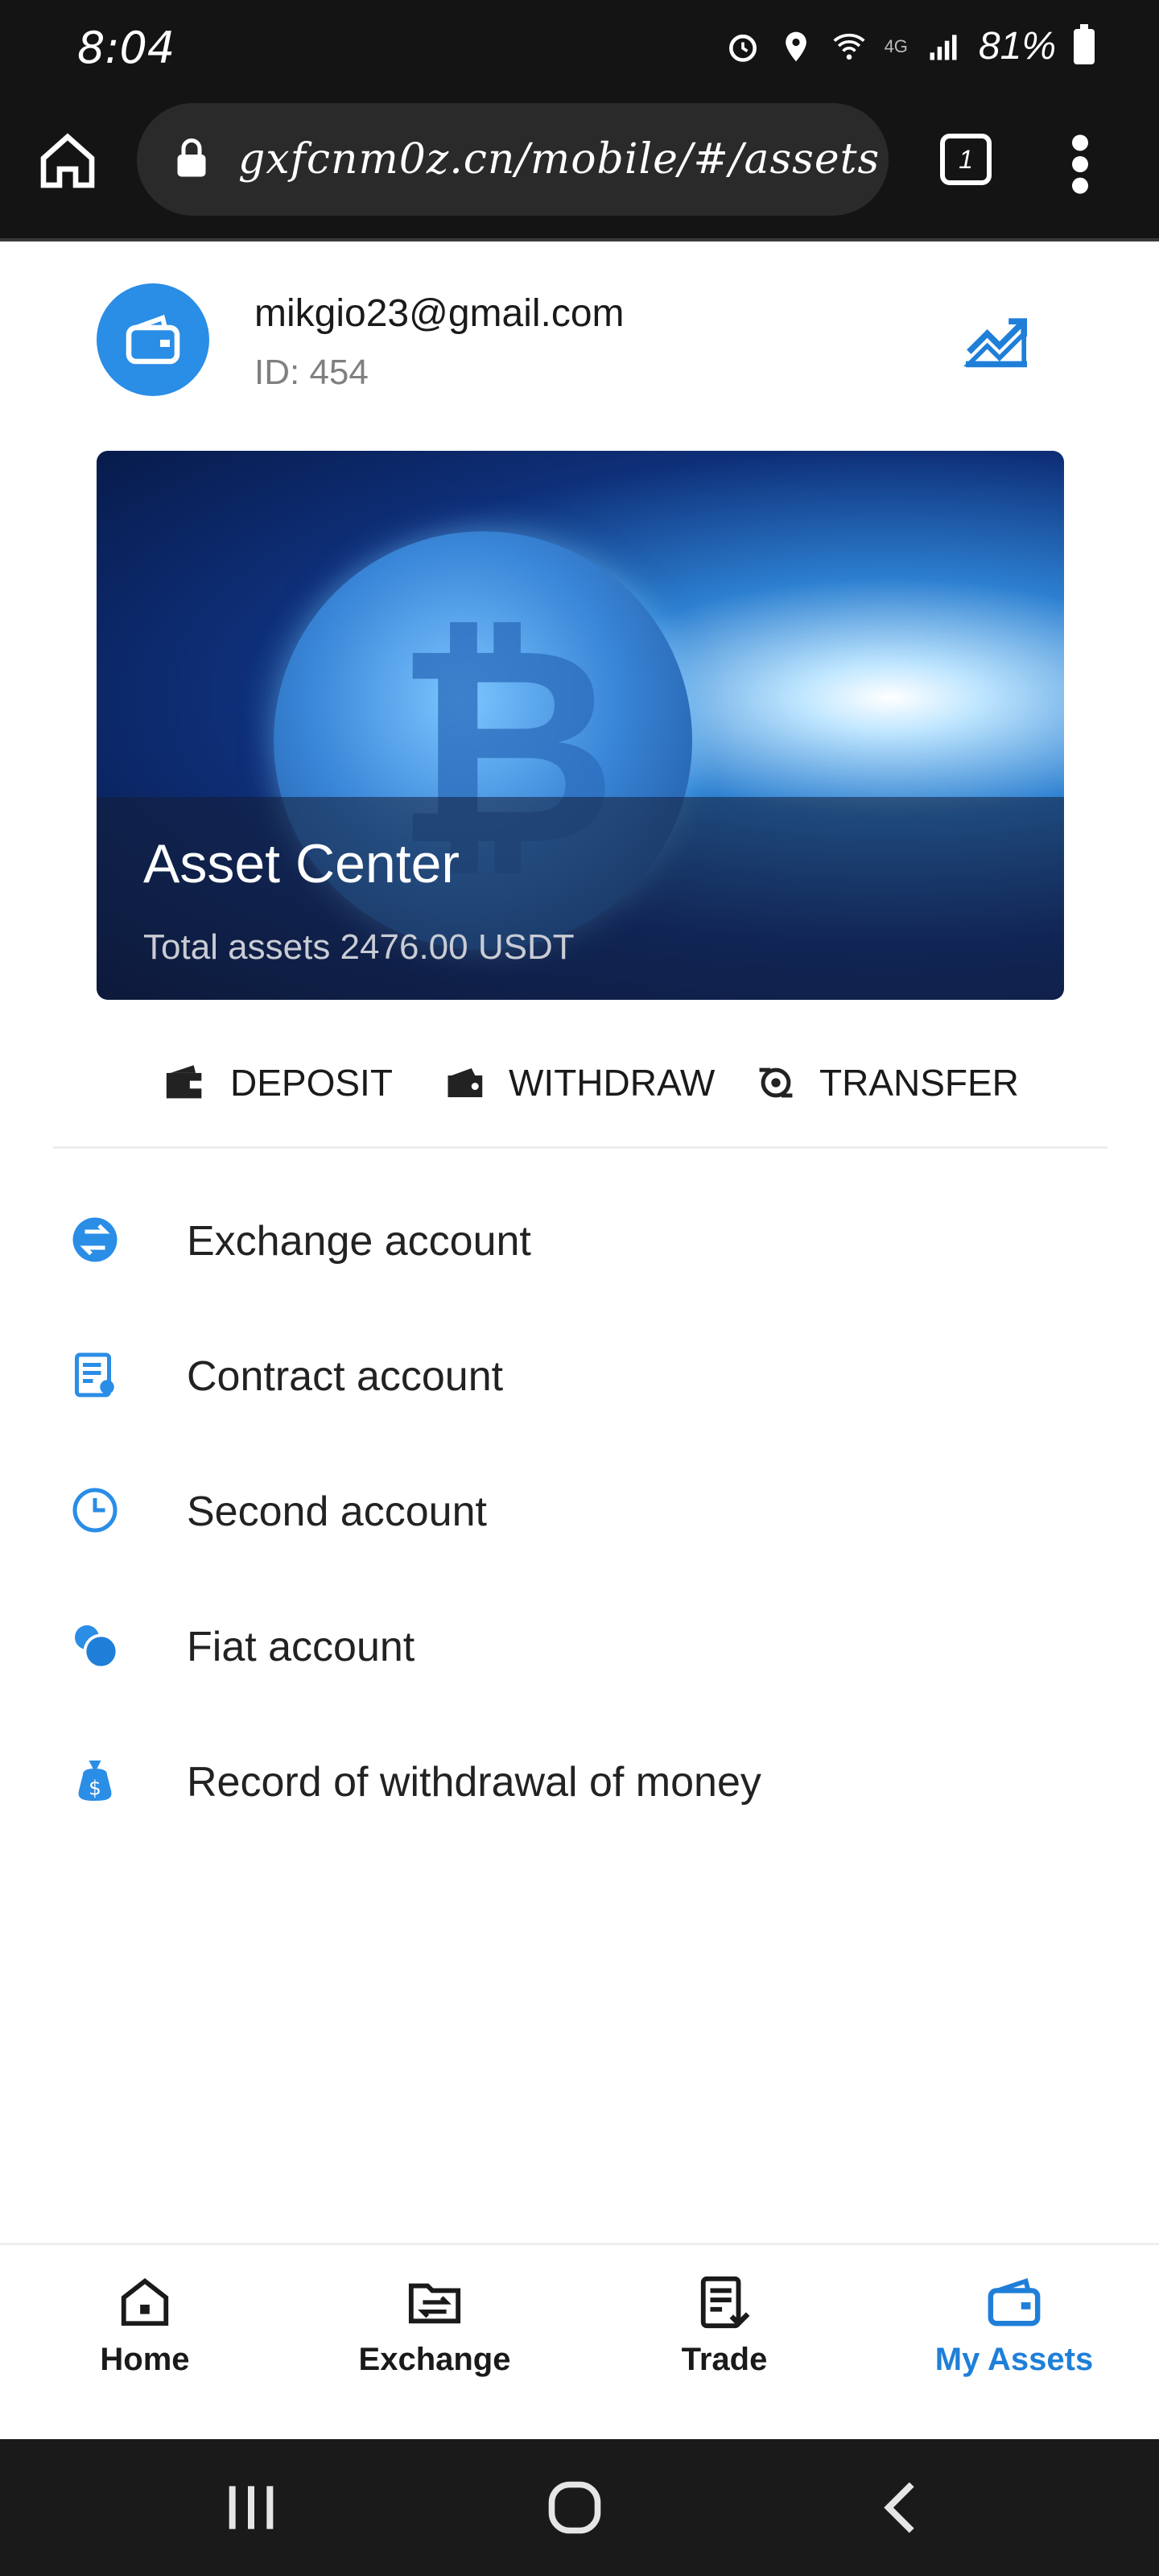 The image size is (1159, 2576). Describe the element at coordinates (579, 2342) in the screenshot. I see `bottom-navigation: Home Exchange Trade My Assets` at that location.